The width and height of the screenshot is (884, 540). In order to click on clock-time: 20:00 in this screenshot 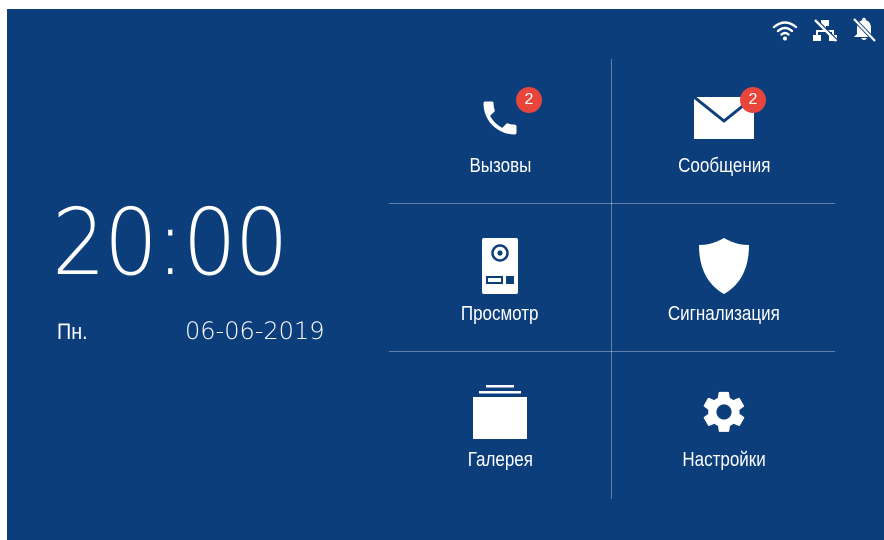, I will do `click(170, 242)`.